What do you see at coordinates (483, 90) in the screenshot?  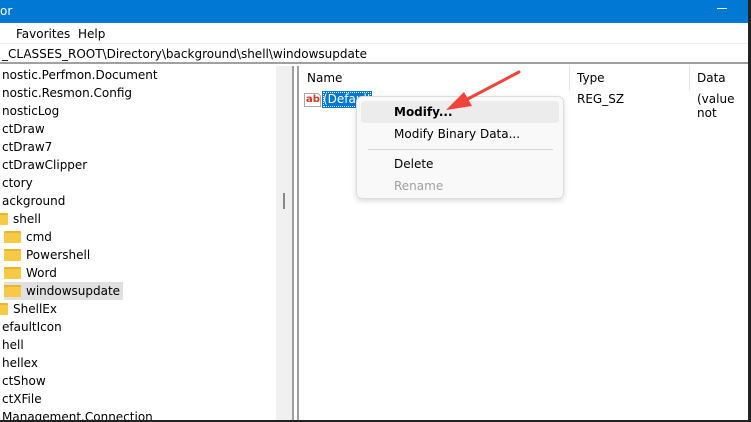 I see `annotation-arrow` at bounding box center [483, 90].